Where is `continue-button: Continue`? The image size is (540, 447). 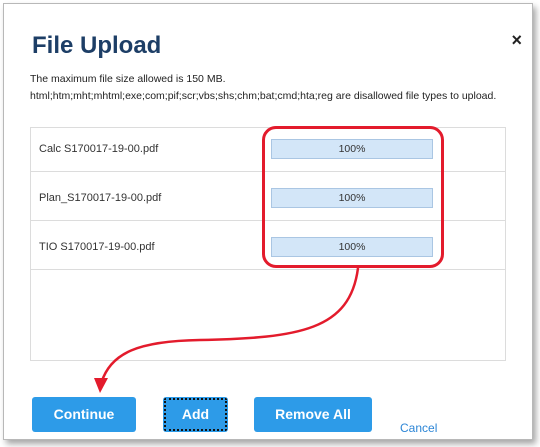 continue-button: Continue is located at coordinates (84, 414).